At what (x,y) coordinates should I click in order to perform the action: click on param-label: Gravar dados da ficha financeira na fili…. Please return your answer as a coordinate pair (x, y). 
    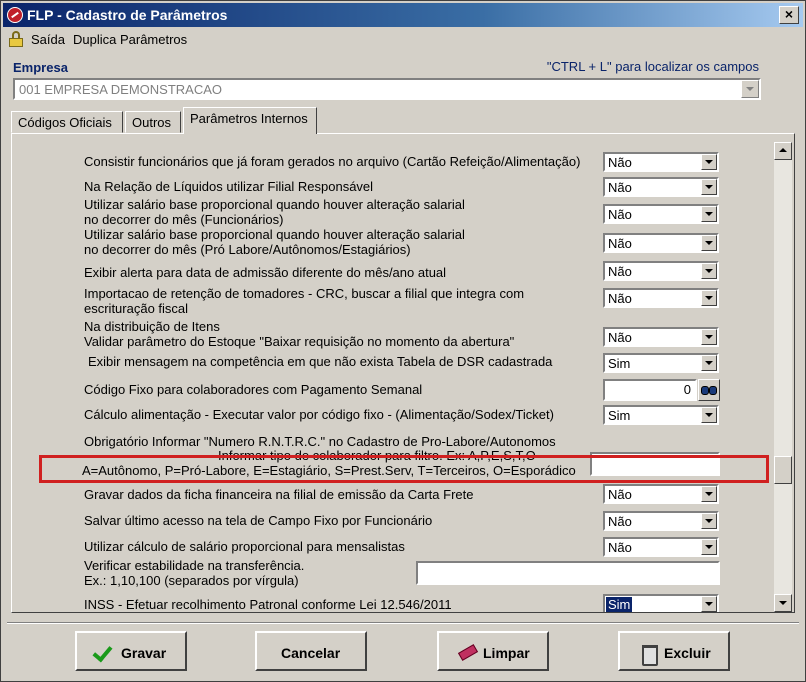
    Looking at the image, I should click on (279, 494).